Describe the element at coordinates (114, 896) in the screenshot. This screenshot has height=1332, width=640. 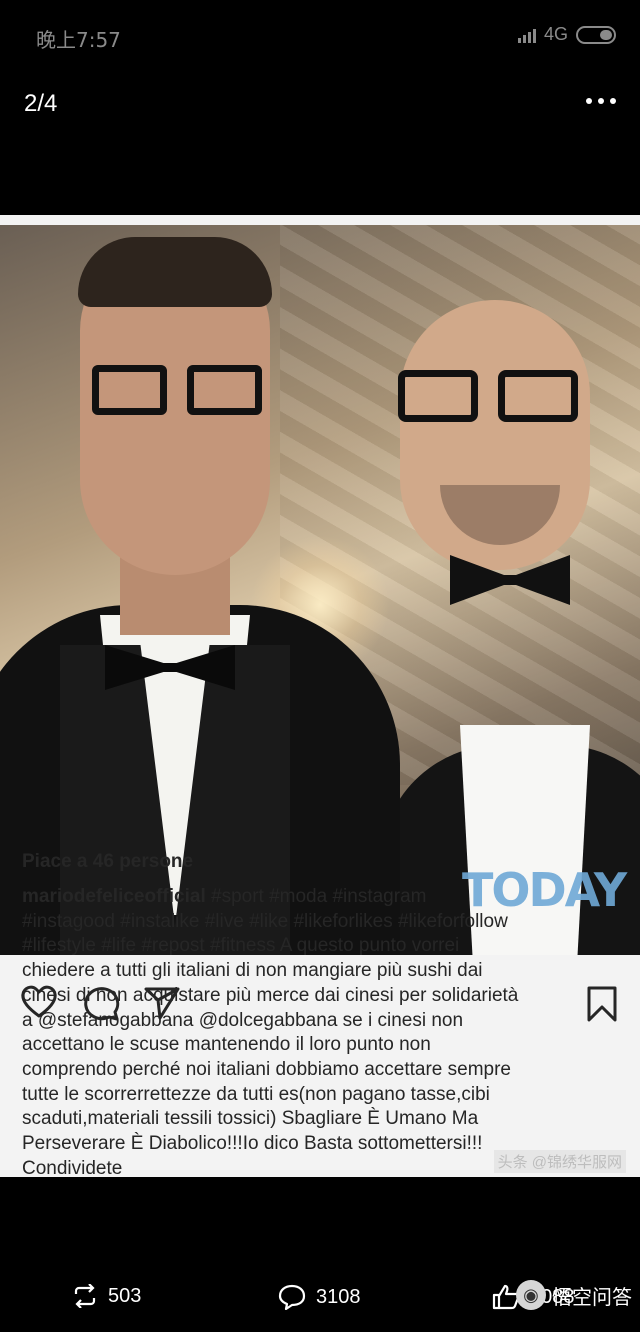
I see `caption-username: mariodefeliceofficial` at that location.